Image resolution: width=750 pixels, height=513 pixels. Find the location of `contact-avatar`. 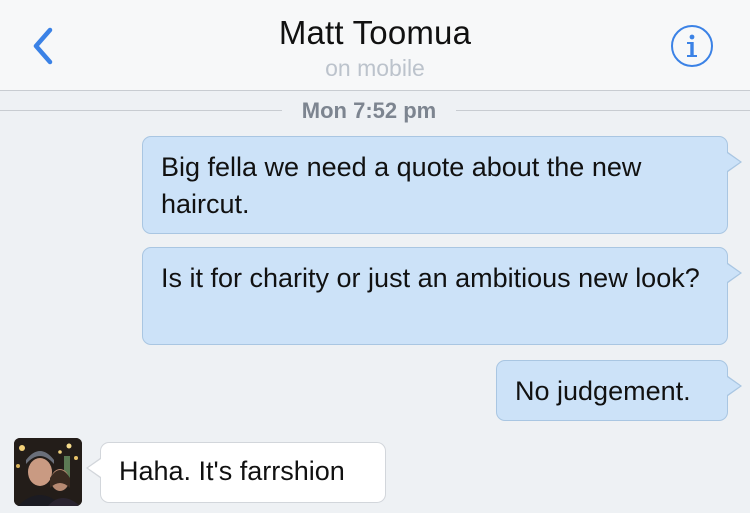

contact-avatar is located at coordinates (48, 472).